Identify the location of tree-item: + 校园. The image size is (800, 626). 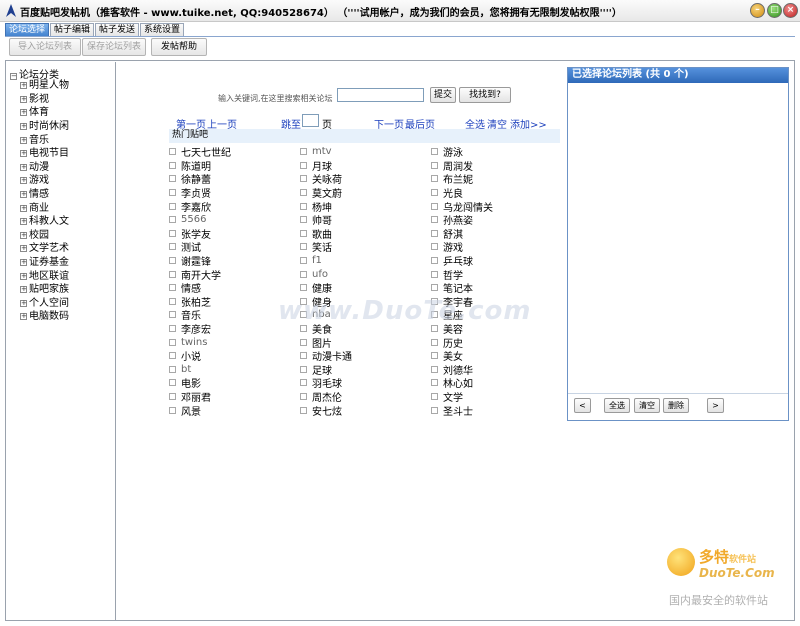
(44, 236).